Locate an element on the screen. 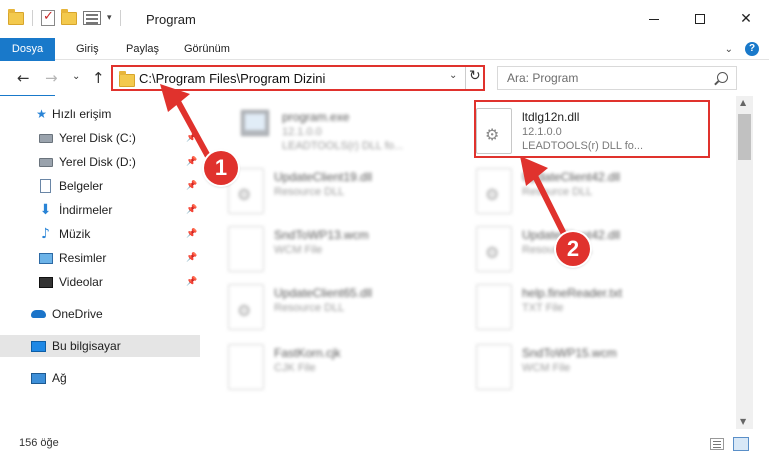 This screenshot has width=769, height=471. tab-paylas: Paylaş is located at coordinates (142, 49).